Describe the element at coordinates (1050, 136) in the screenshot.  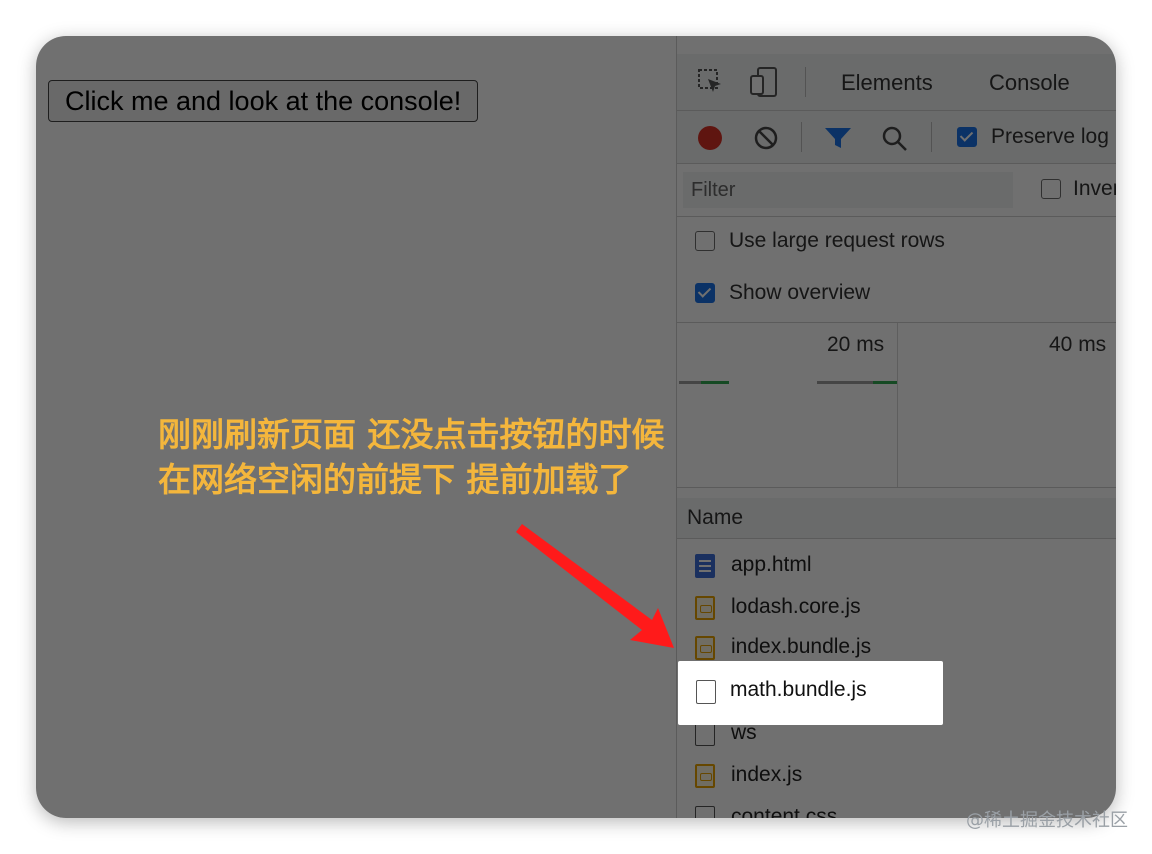
I see `preserve-log-label: Preserve log` at that location.